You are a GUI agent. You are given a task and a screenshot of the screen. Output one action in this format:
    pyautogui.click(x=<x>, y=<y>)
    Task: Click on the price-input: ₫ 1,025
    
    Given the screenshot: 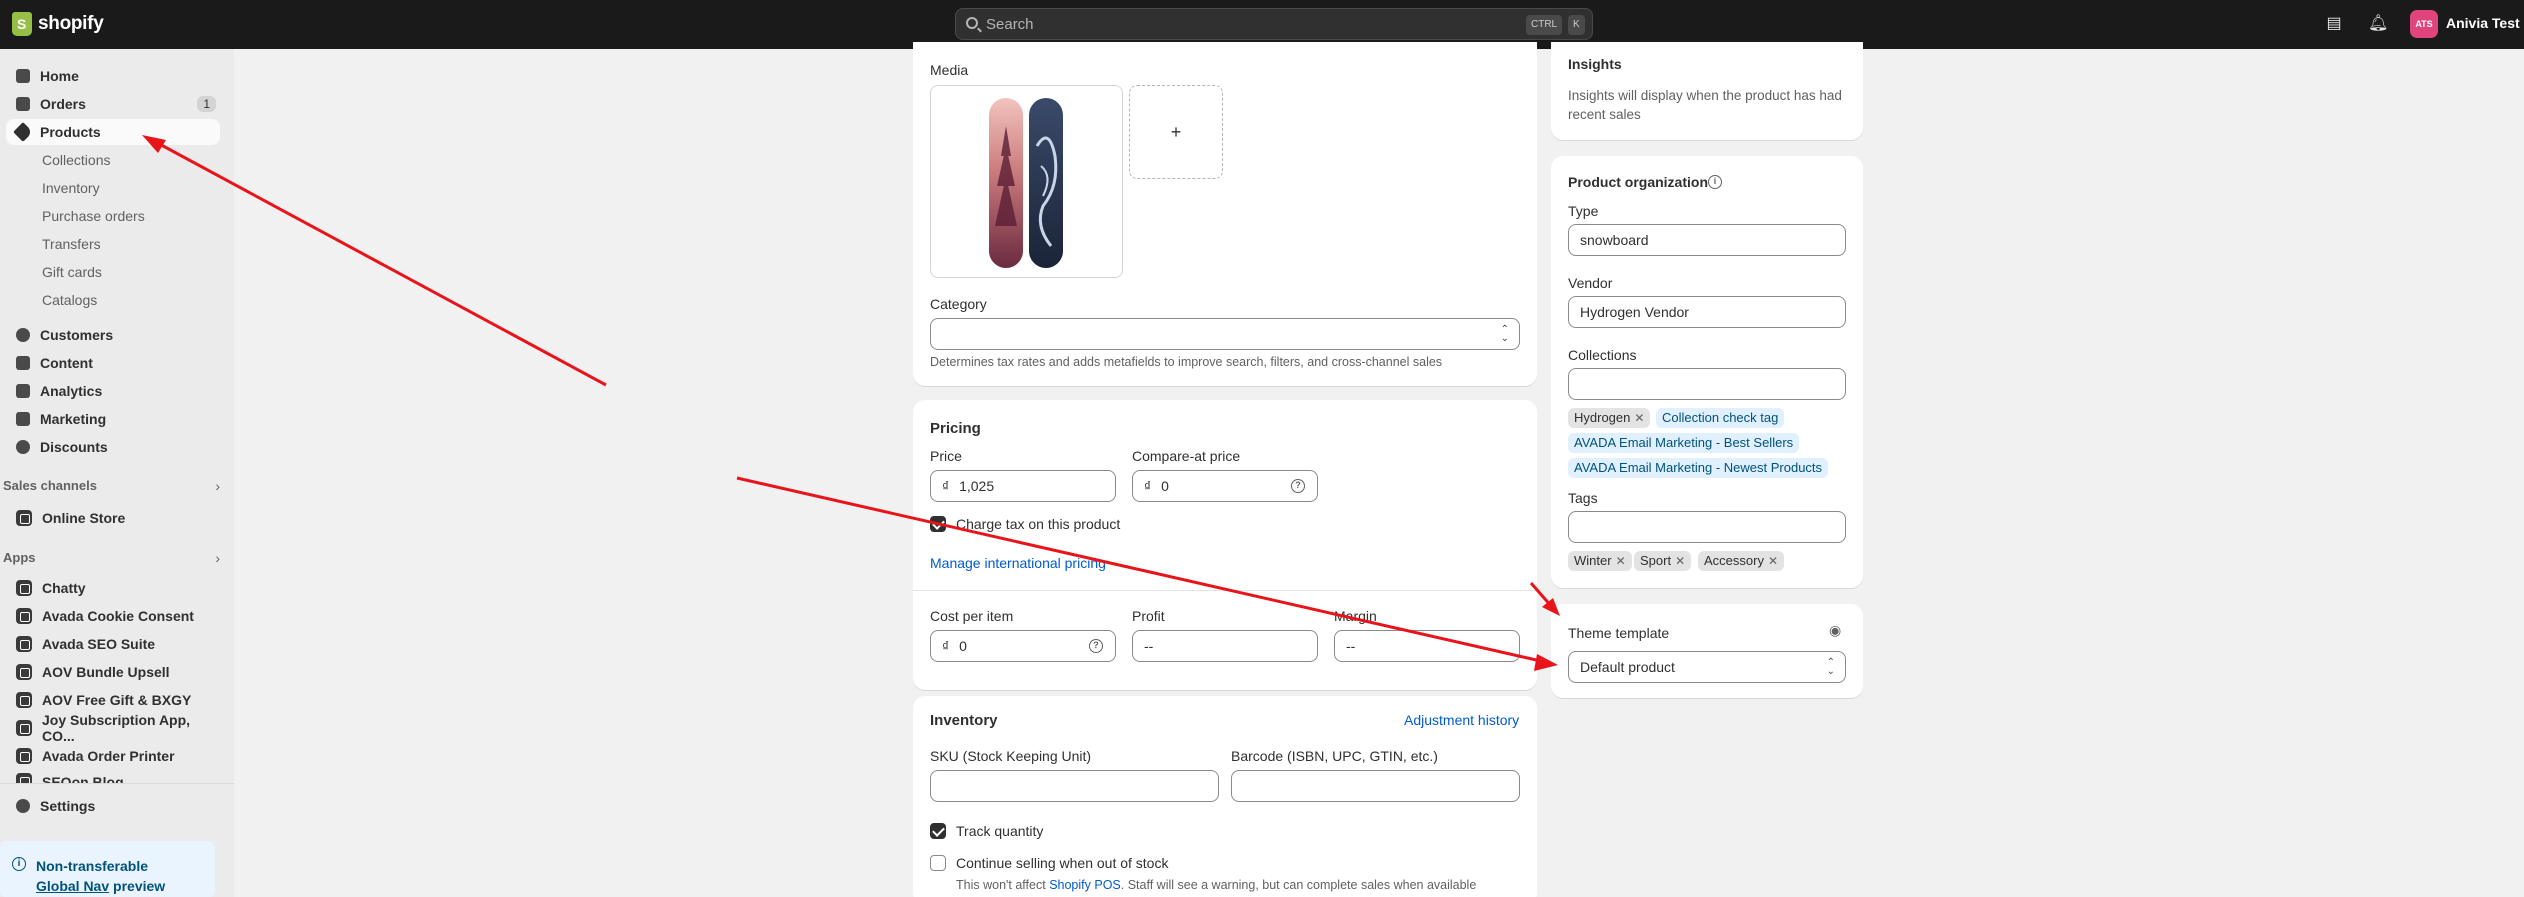 What is the action you would take?
    pyautogui.click(x=1023, y=486)
    